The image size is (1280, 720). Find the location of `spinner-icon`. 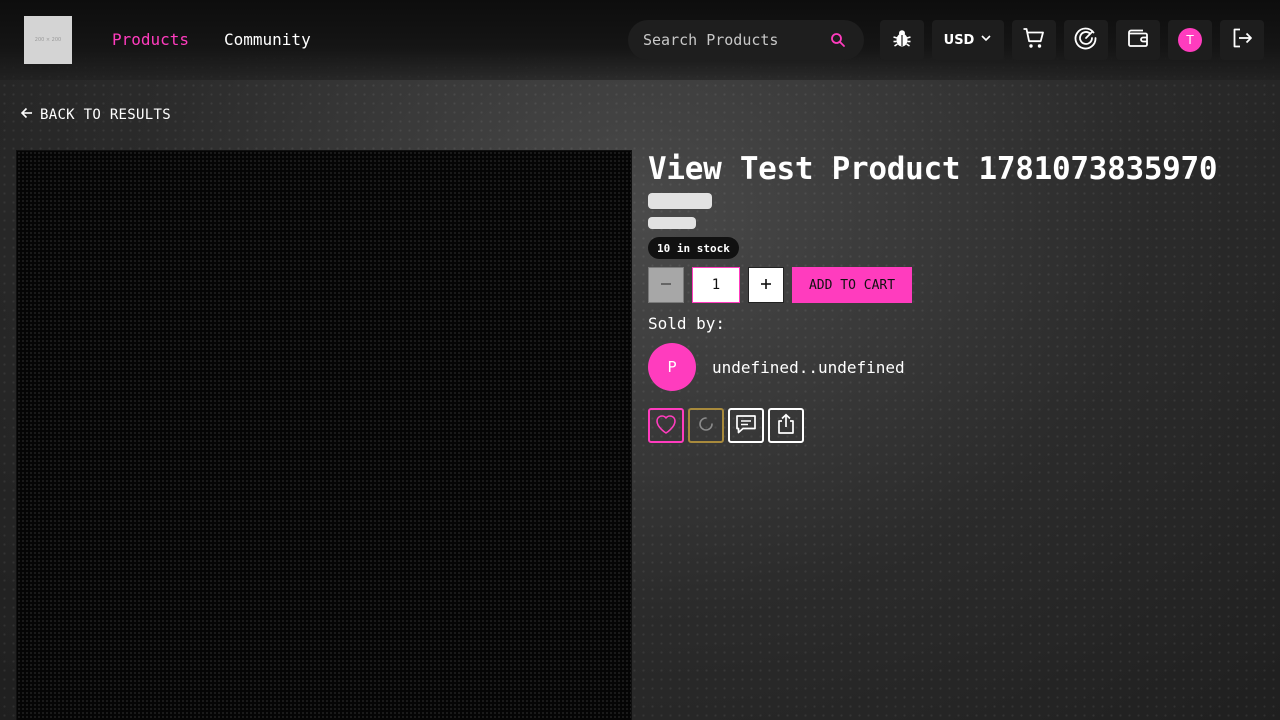

spinner-icon is located at coordinates (706, 426).